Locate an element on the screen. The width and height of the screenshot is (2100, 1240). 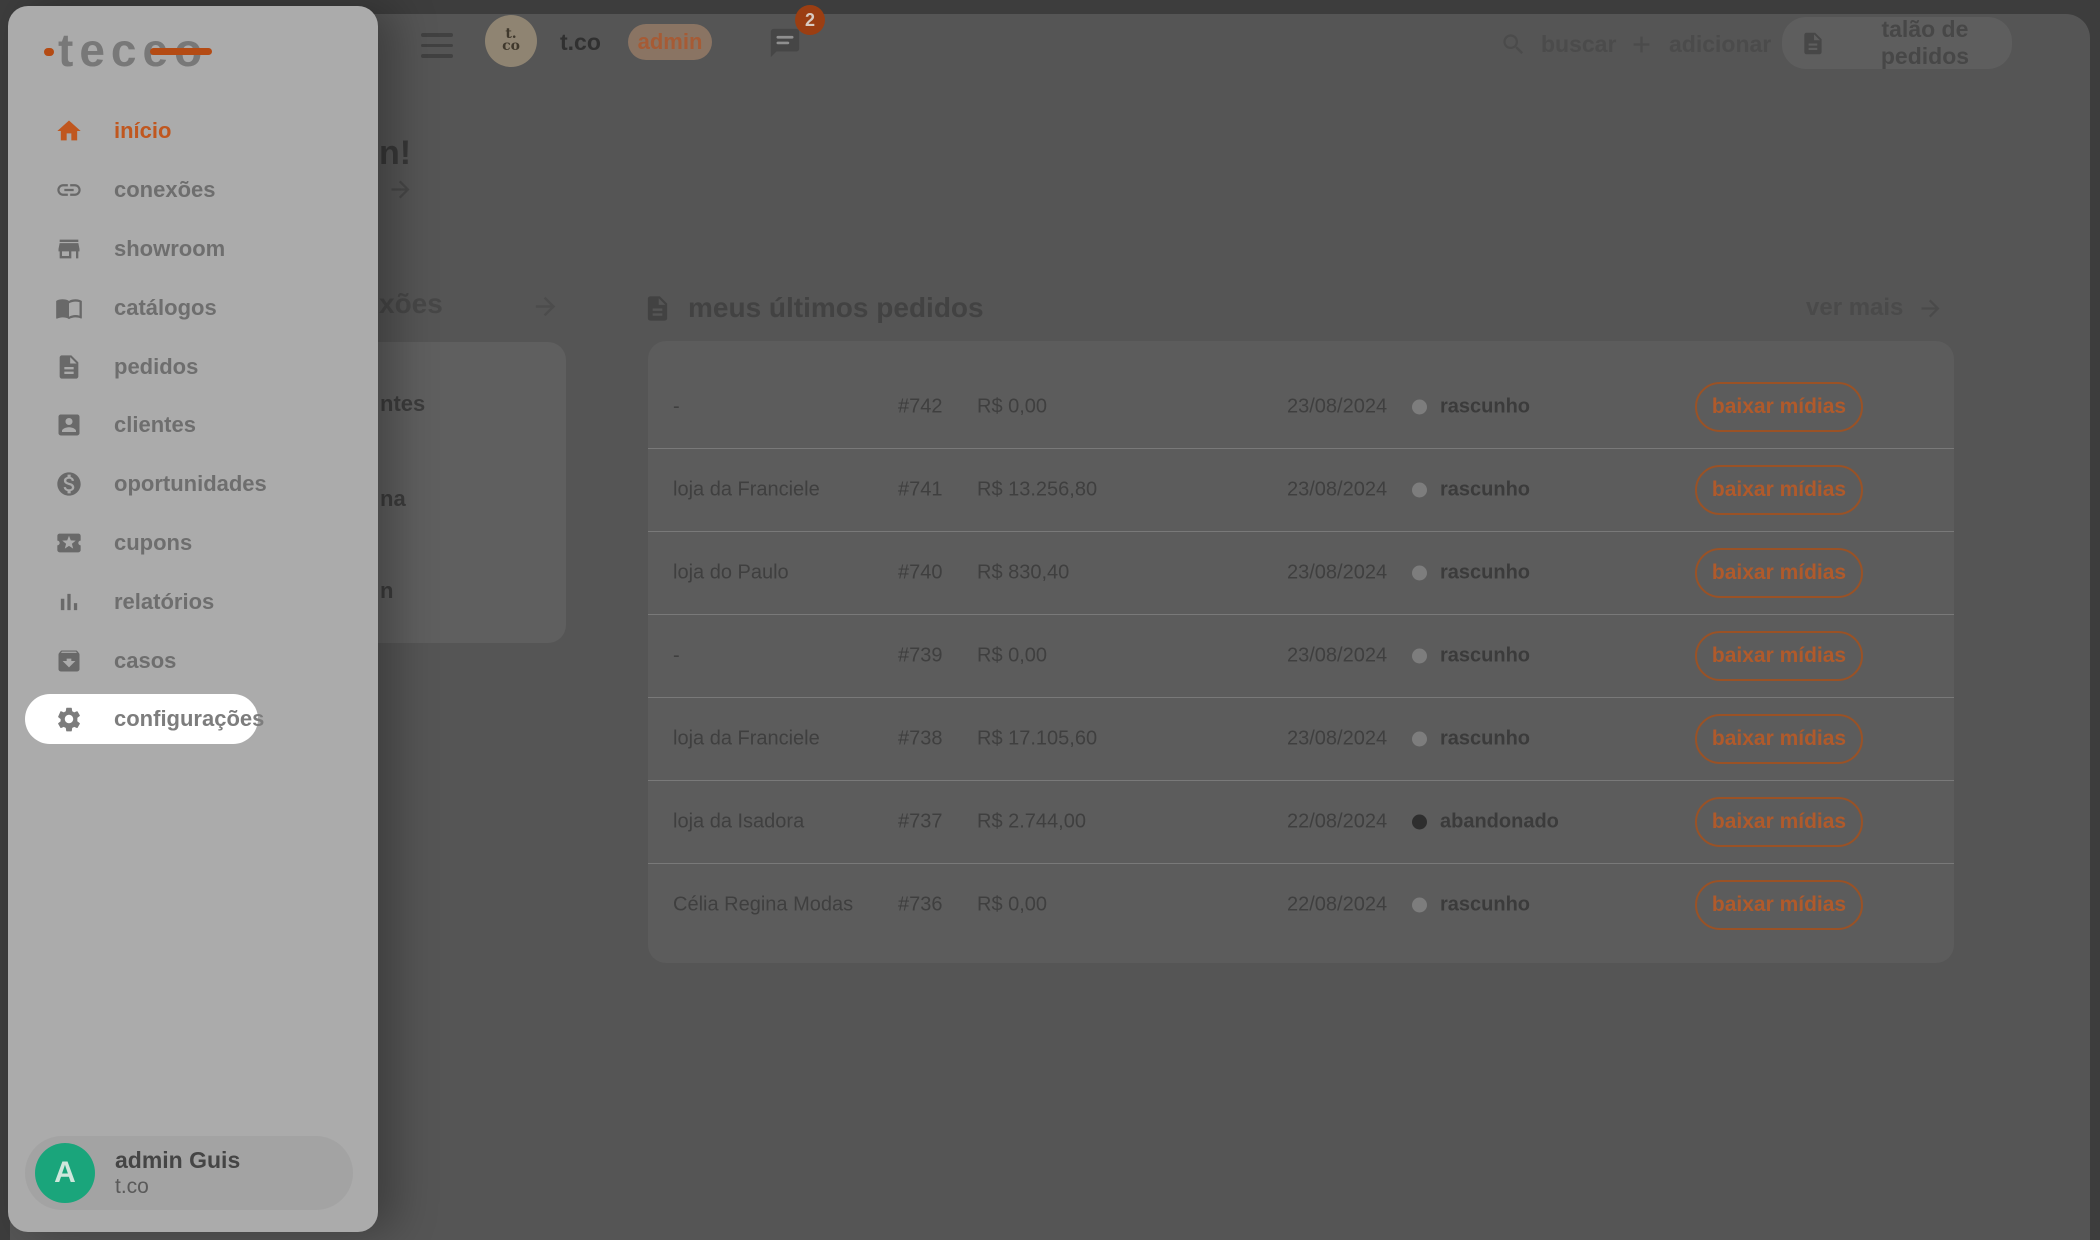
see-more-link: ver mais is located at coordinates (1875, 308).